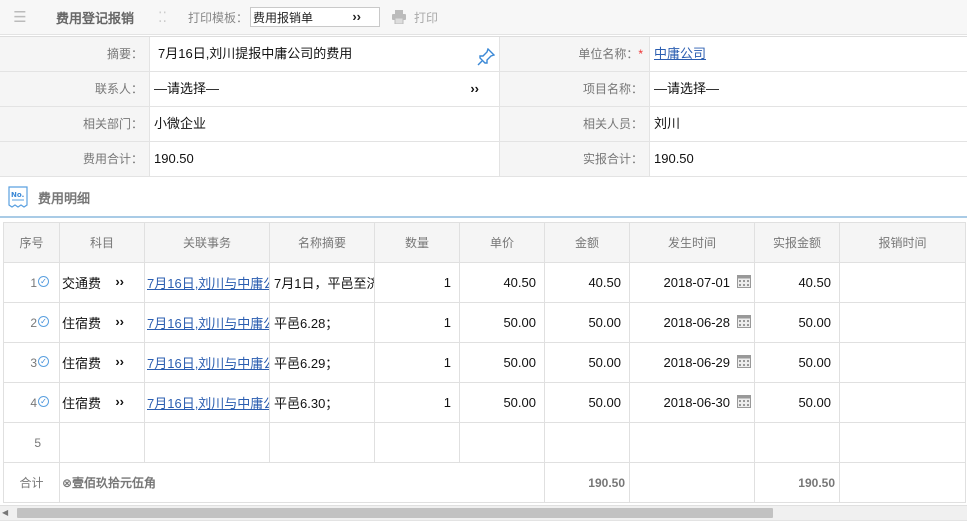  Describe the element at coordinates (692, 362) in the screenshot. I see `date-cell: 2018-06-29` at that location.